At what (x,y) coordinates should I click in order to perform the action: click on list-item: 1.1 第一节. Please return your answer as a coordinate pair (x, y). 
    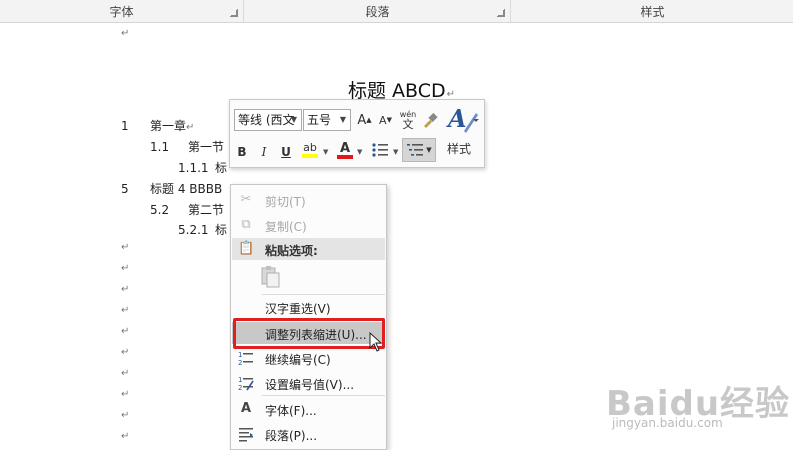
    Looking at the image, I should click on (187, 146).